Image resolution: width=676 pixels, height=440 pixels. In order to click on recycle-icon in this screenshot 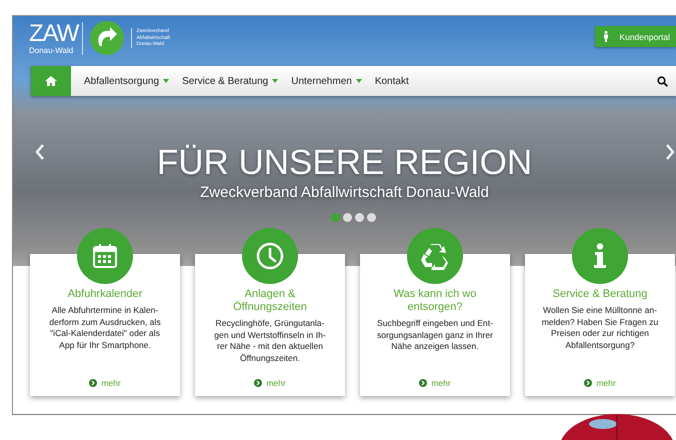, I will do `click(435, 256)`.